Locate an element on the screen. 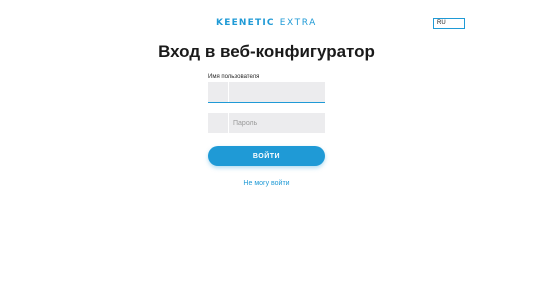 The width and height of the screenshot is (533, 300). user-icon is located at coordinates (218, 92).